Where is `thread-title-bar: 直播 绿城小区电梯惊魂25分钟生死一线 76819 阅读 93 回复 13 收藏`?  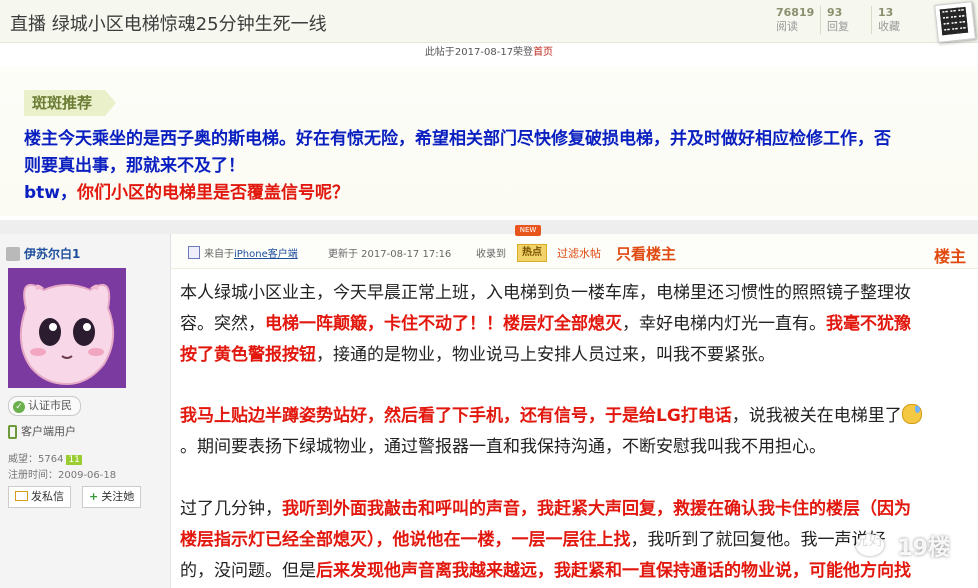 thread-title-bar: 直播 绿城小区电梯惊魂25分钟生死一线 76819 阅读 93 回复 13 收藏 is located at coordinates (489, 21).